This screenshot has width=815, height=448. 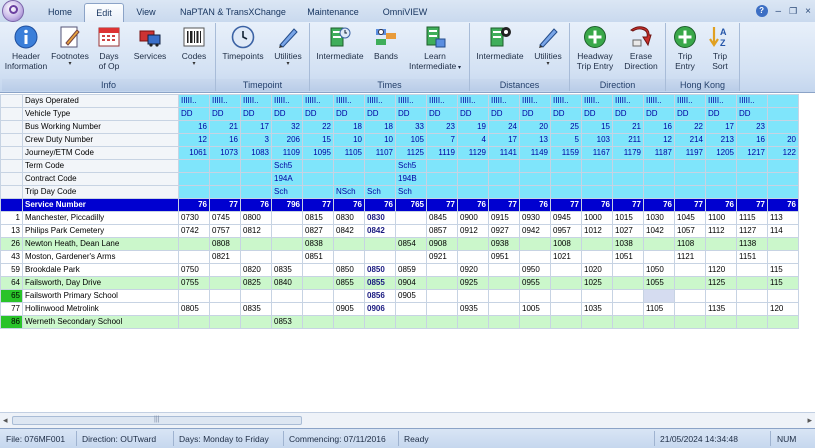 What do you see at coordinates (597, 153) in the screenshot?
I see `grid-cell: 1167` at bounding box center [597, 153].